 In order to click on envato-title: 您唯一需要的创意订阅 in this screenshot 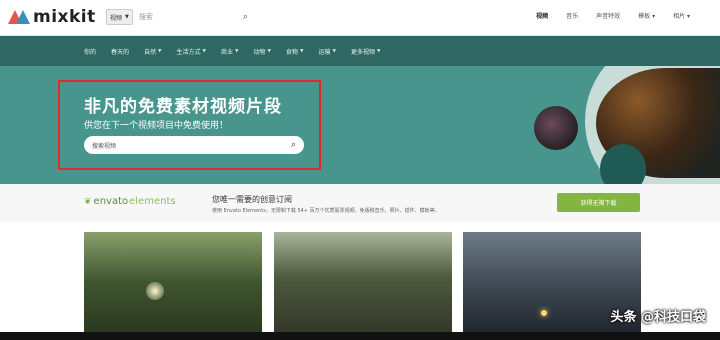, I will do `click(252, 199)`.